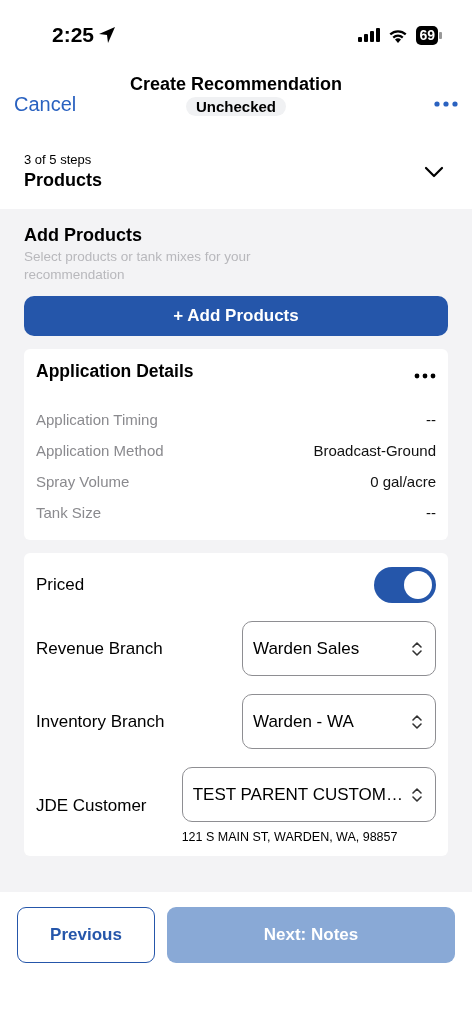 The width and height of the screenshot is (472, 1024). Describe the element at coordinates (100, 721) in the screenshot. I see `field-label: Inventory Branch` at that location.